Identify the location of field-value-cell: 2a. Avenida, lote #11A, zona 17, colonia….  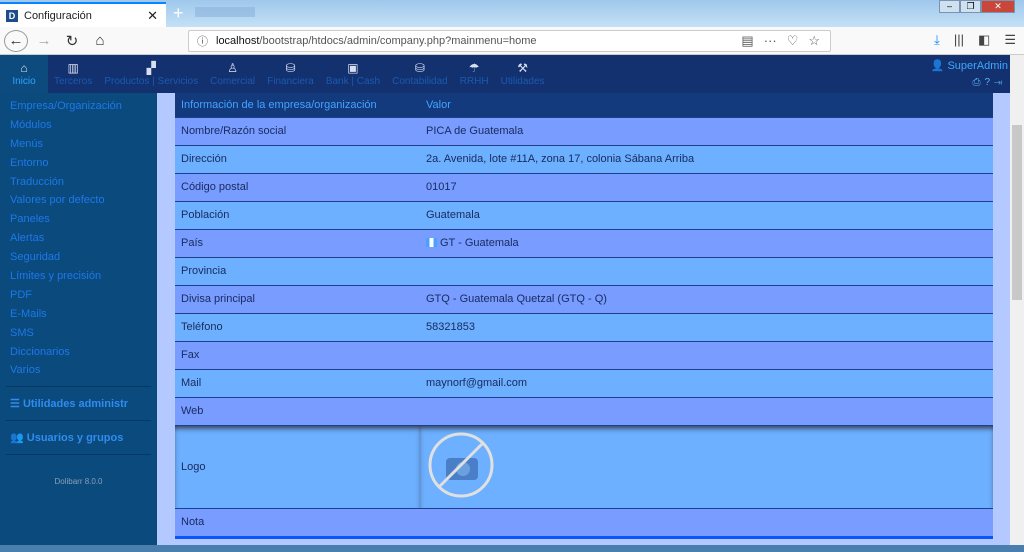
(706, 158).